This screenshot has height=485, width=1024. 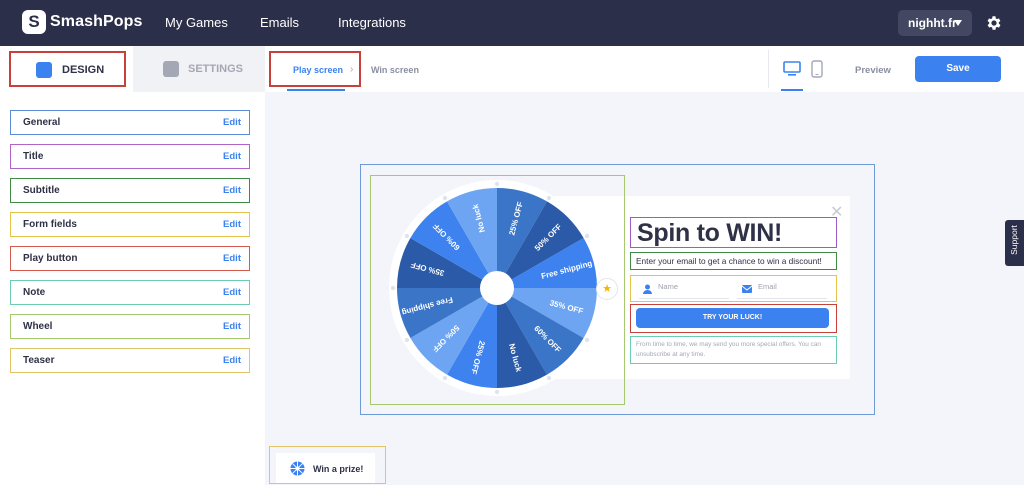 I want to click on device-indicator, so click(x=792, y=90).